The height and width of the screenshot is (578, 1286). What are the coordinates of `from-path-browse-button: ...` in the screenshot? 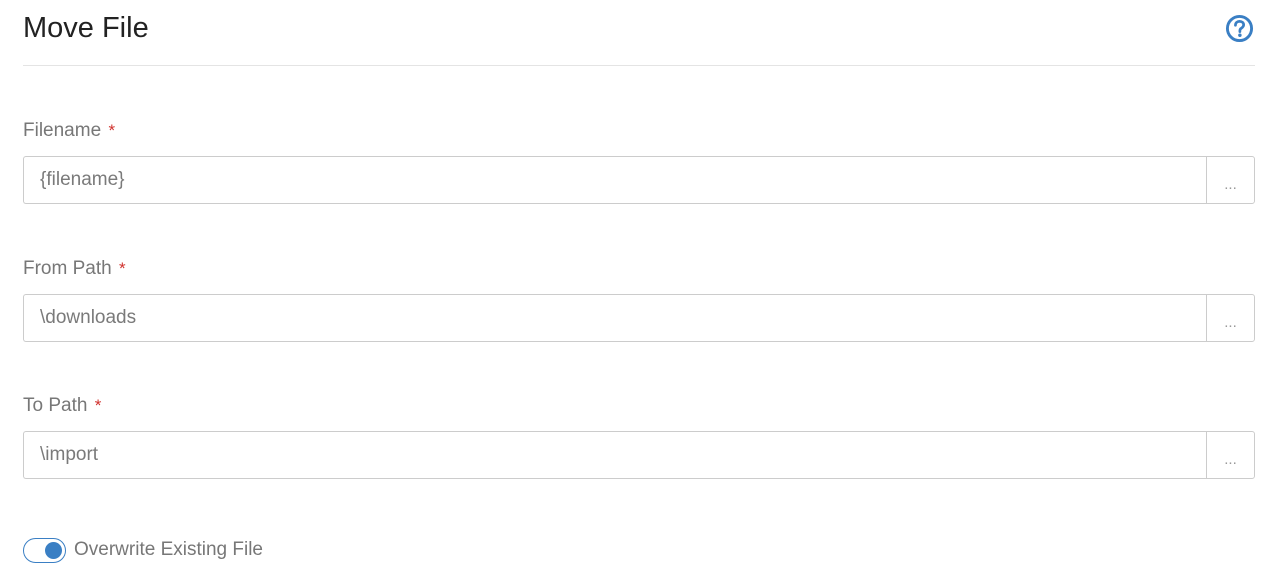 It's located at (1230, 318).